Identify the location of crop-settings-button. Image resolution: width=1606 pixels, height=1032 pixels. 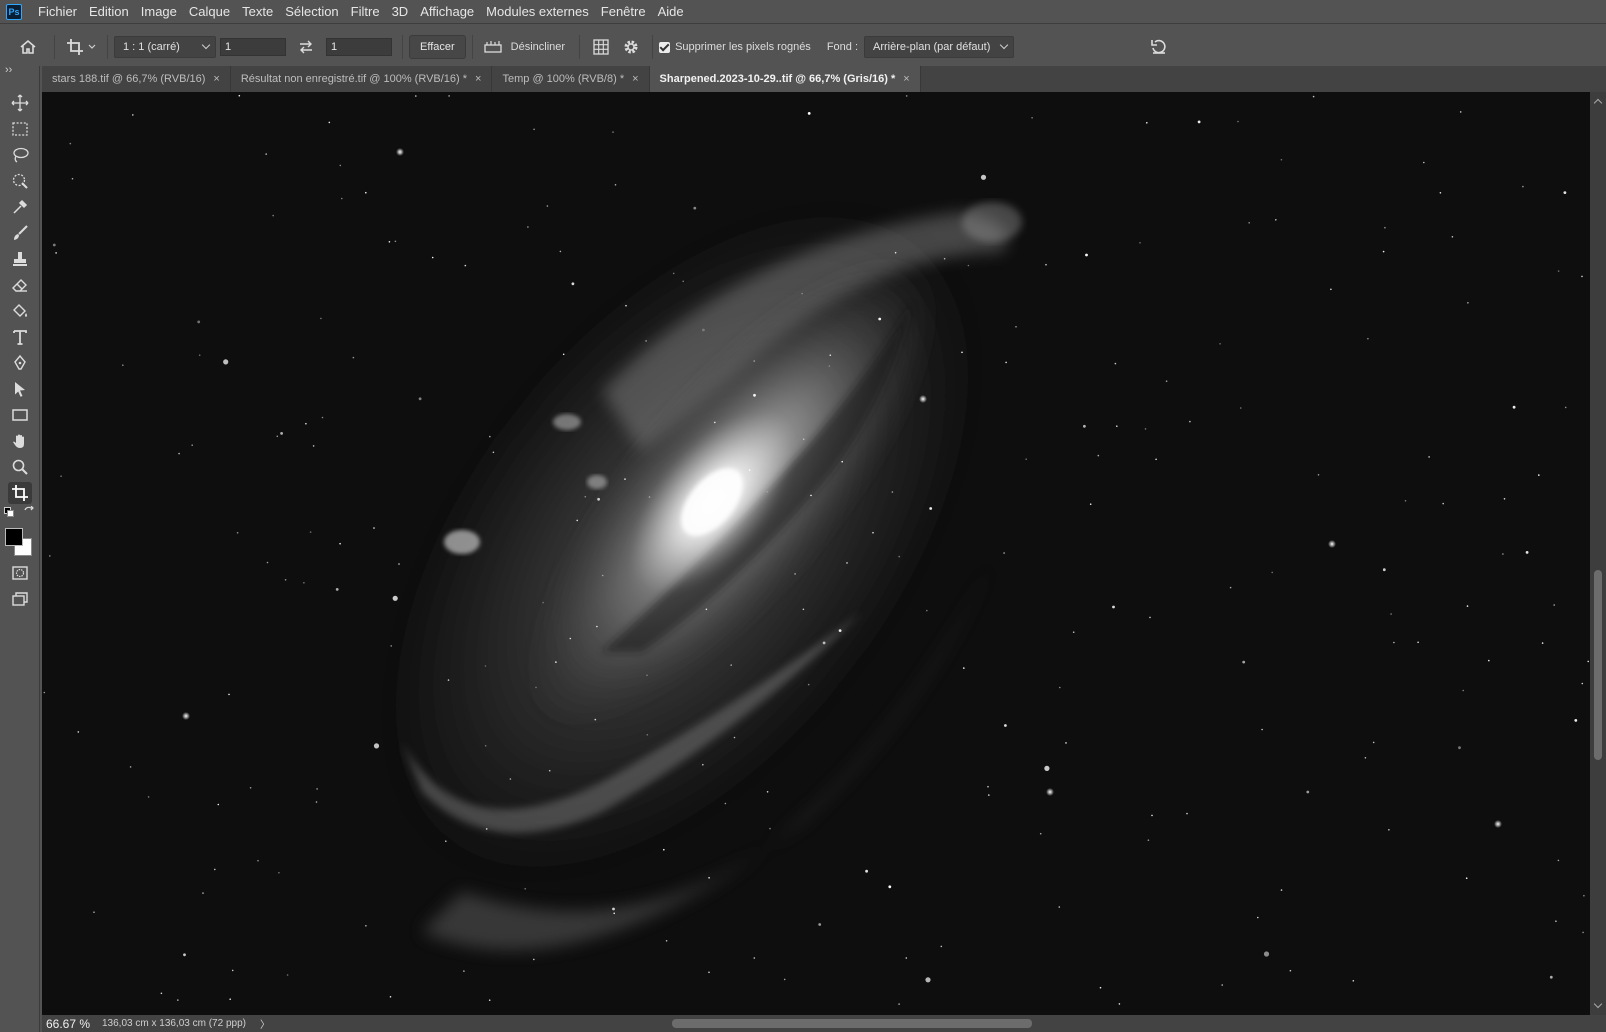
(631, 47).